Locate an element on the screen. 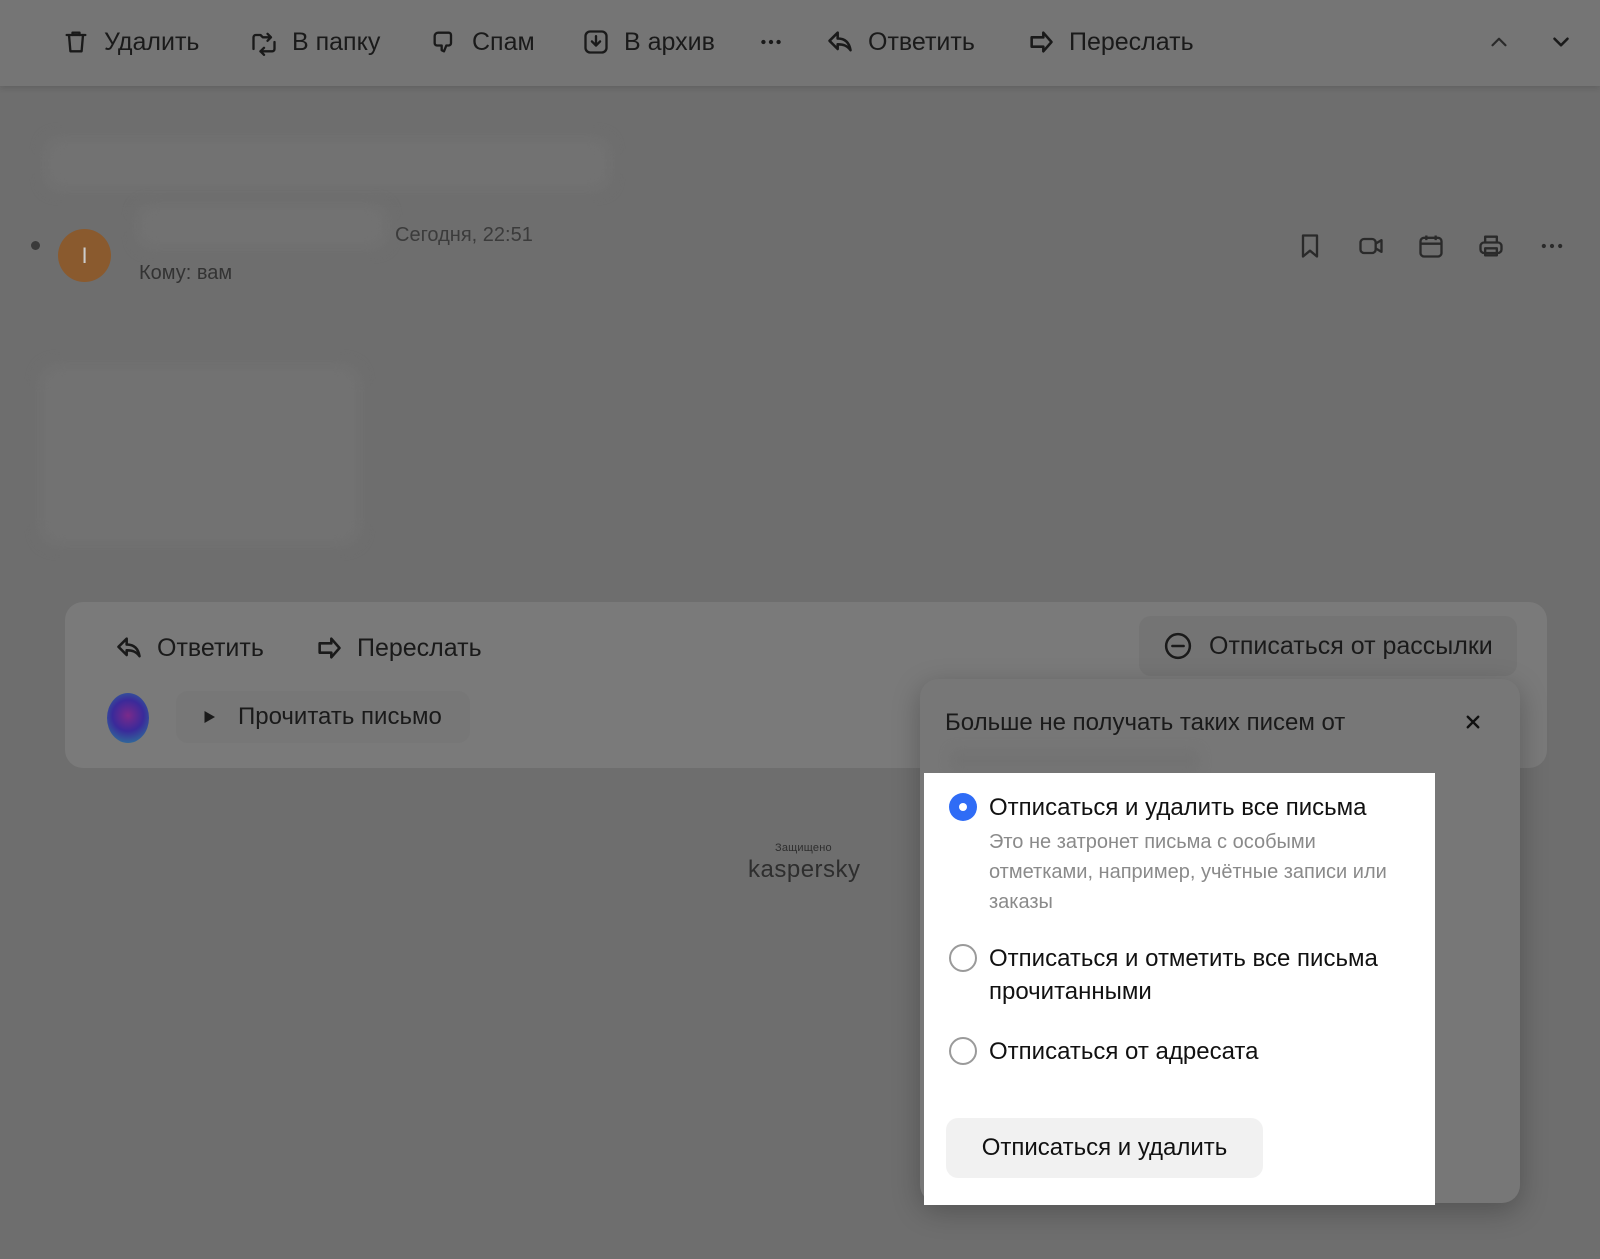  bookmark-icon is located at coordinates (1310, 246).